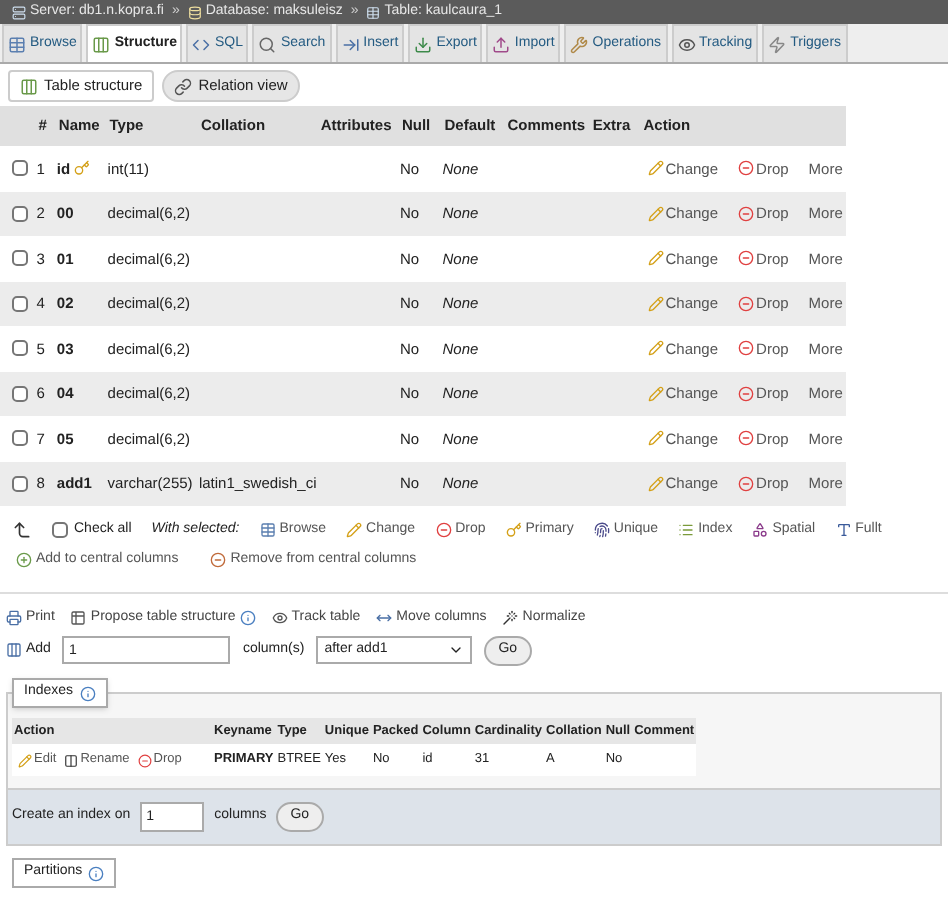 This screenshot has height=912, width=948. I want to click on server-icon, so click(19, 12).